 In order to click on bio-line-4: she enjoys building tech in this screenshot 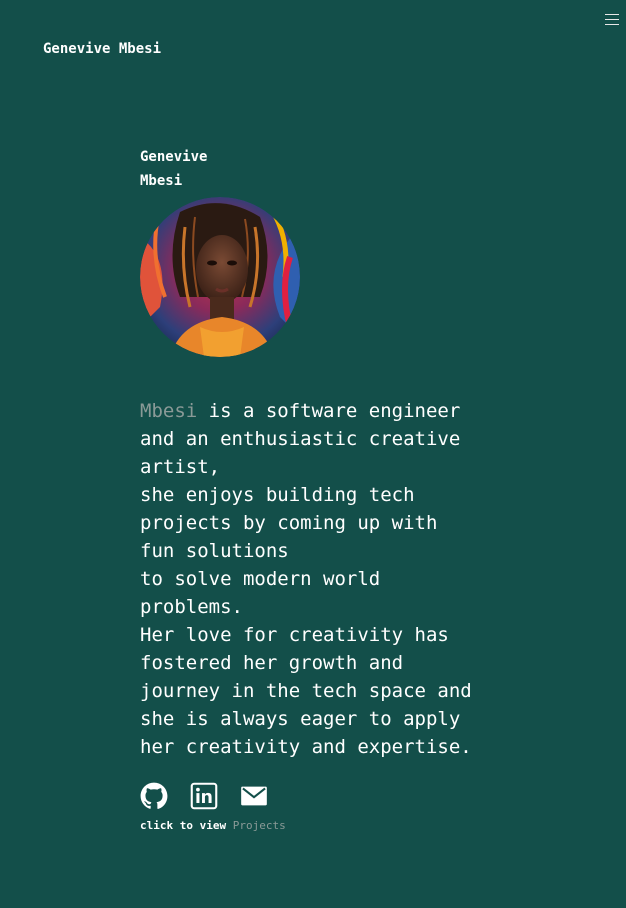, I will do `click(277, 495)`.